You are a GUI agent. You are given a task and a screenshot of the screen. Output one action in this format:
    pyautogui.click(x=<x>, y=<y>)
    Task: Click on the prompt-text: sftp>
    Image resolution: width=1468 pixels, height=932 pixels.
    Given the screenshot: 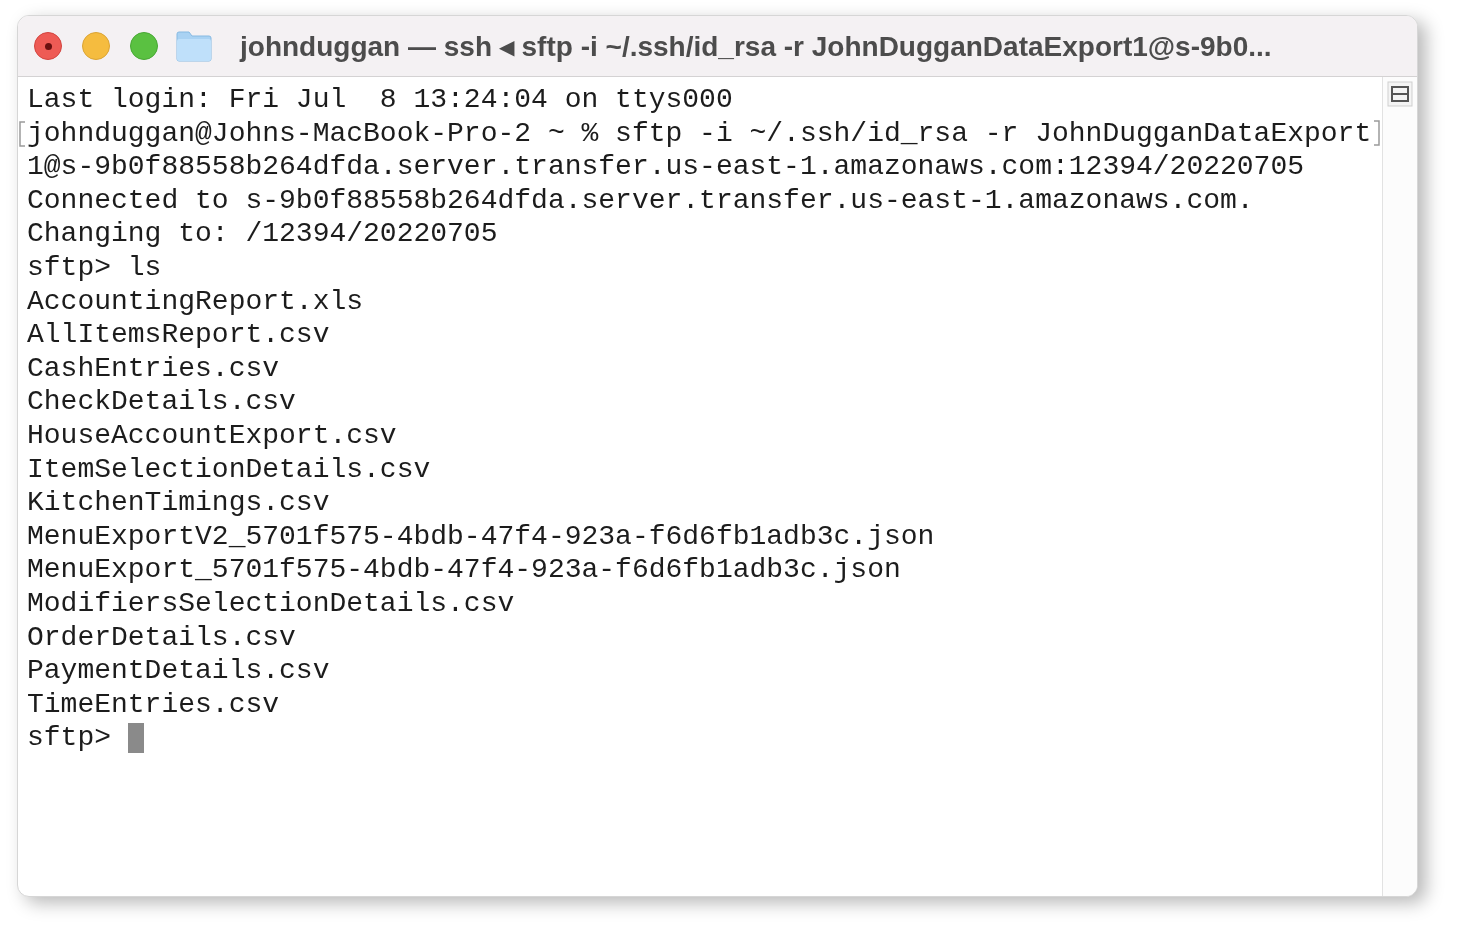 What is the action you would take?
    pyautogui.click(x=69, y=738)
    